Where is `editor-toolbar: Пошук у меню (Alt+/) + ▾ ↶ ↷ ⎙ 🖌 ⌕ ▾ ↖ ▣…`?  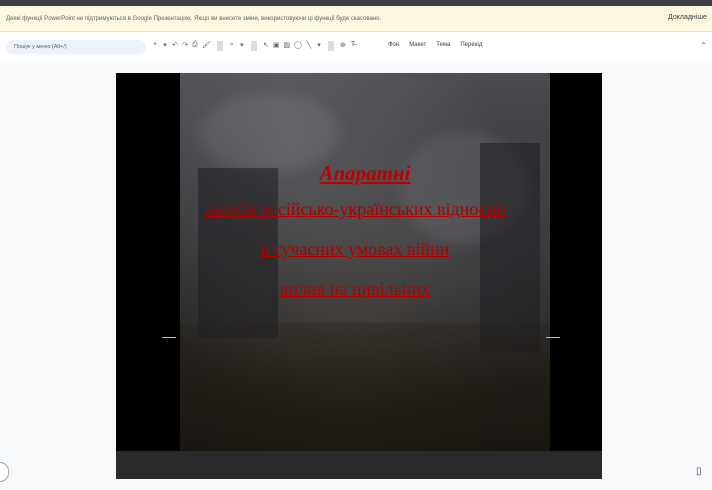
editor-toolbar: Пошук у меню (Alt+/) + ▾ ↶ ↷ ⎙ 🖌 ⌕ ▾ ↖ ▣… is located at coordinates (356, 47).